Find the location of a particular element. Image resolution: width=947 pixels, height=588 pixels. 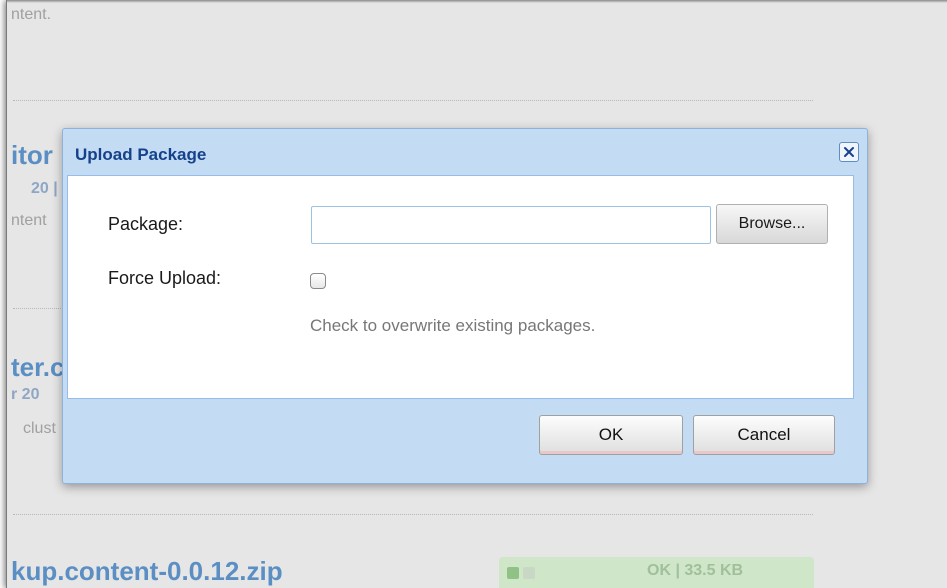

background-item-meta: 20 | is located at coordinates (44, 188).